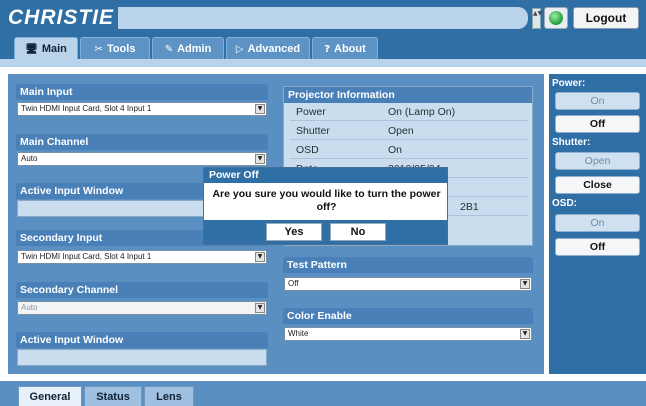 Image resolution: width=646 pixels, height=406 pixels. What do you see at coordinates (325, 175) in the screenshot?
I see `dialog-title: Power Off` at bounding box center [325, 175].